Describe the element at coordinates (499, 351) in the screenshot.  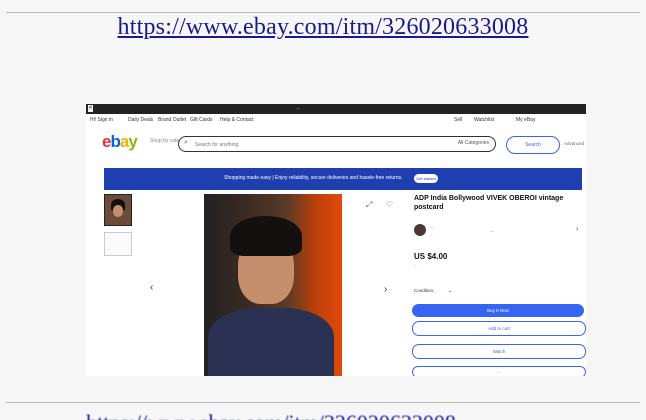
I see `watch-button: Watch` at that location.